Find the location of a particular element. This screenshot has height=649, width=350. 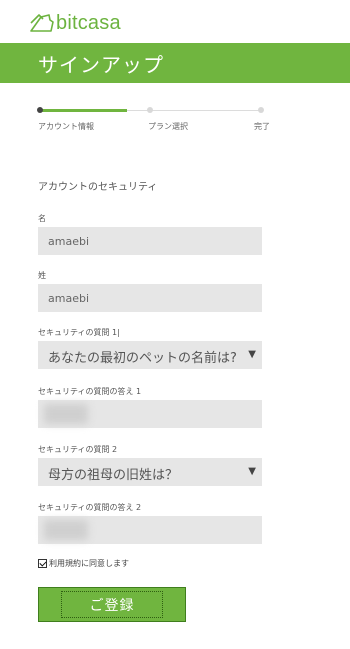

redacted-answer2 is located at coordinates (66, 530).